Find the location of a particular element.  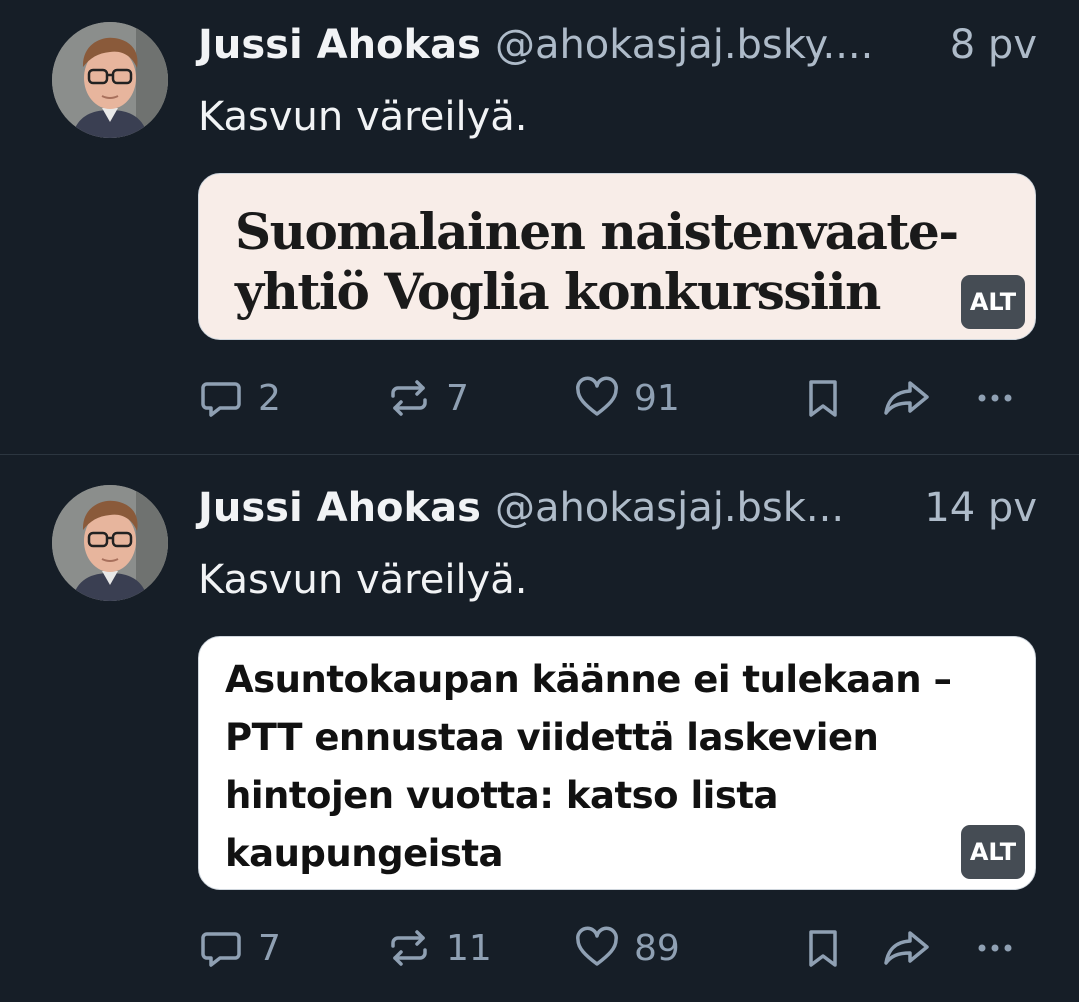

repost-button: 7 is located at coordinates (427, 398).